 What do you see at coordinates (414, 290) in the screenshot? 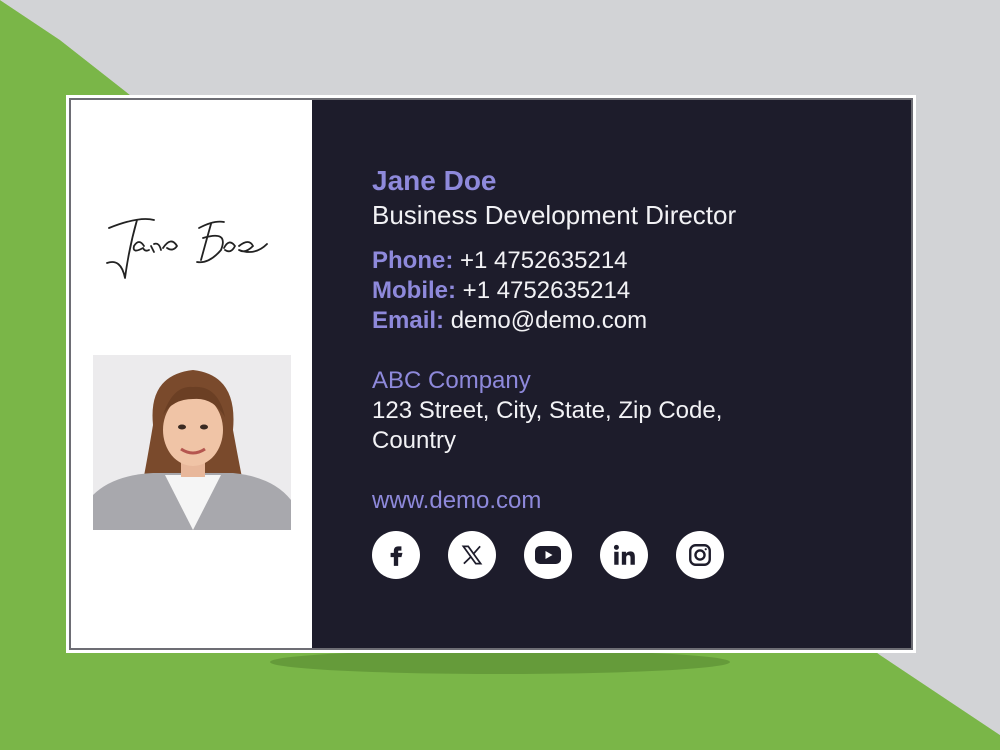
I see `mobile-label: Mobile:` at bounding box center [414, 290].